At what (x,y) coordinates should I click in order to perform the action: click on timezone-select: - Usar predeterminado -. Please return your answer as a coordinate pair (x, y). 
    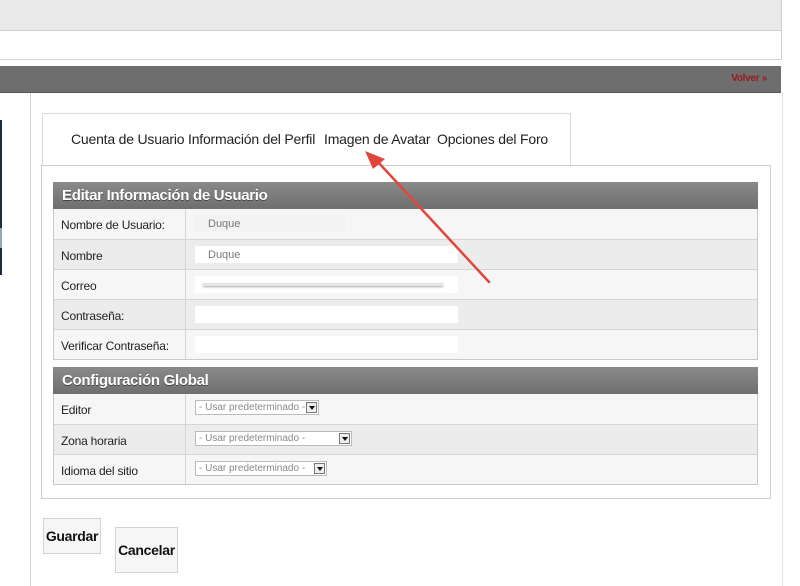
    Looking at the image, I should click on (273, 438).